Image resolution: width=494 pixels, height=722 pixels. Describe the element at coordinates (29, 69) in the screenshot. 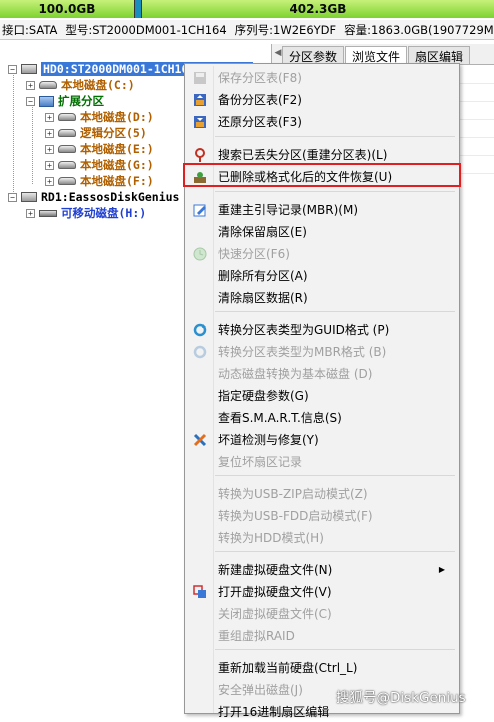

I see `hard-disk-icon` at that location.